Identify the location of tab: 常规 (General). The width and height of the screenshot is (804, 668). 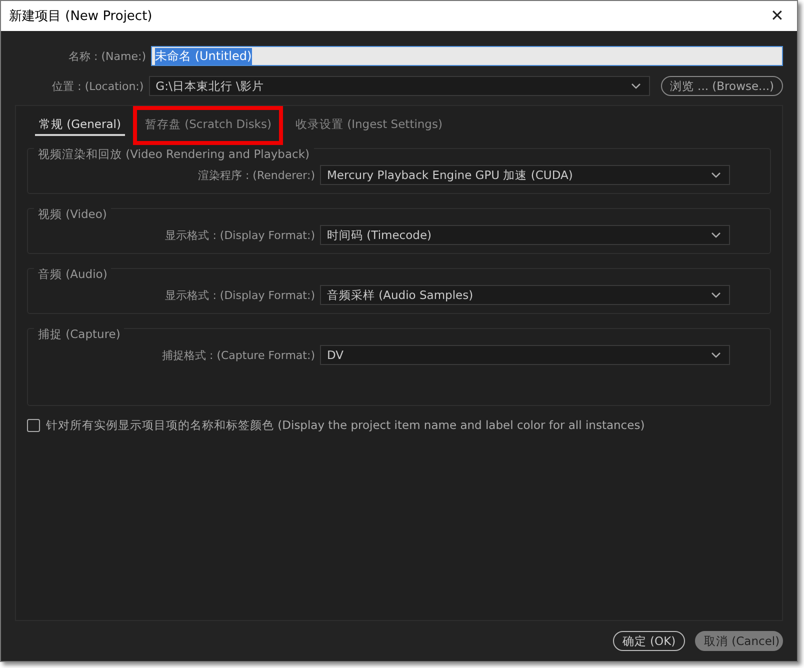
(80, 125).